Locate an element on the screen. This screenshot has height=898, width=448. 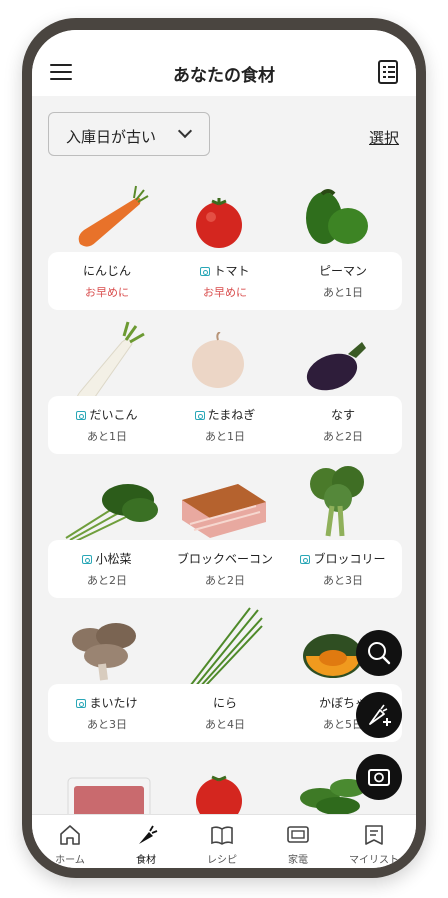
ingredient-item: ピーマンあと1日 is located at coordinates (343, 281).